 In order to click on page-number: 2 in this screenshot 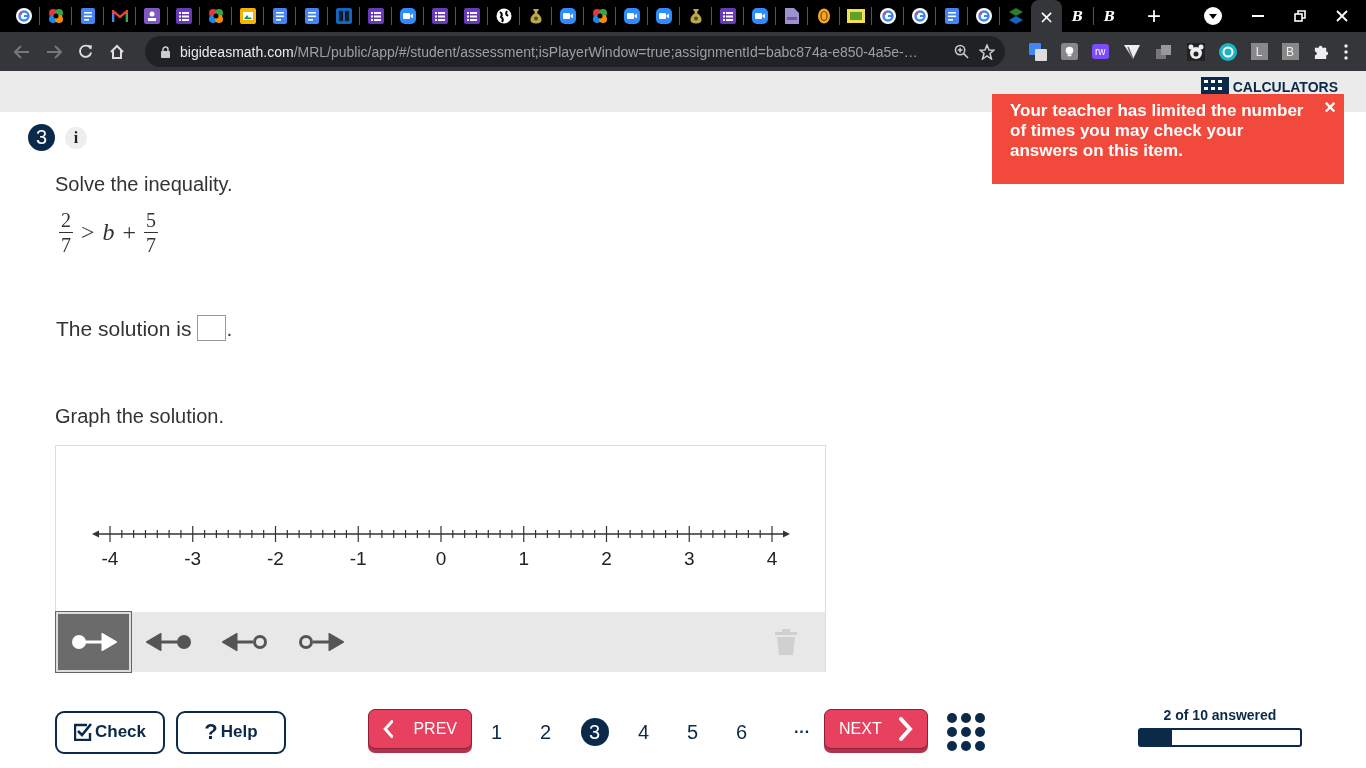, I will do `click(545, 732)`.